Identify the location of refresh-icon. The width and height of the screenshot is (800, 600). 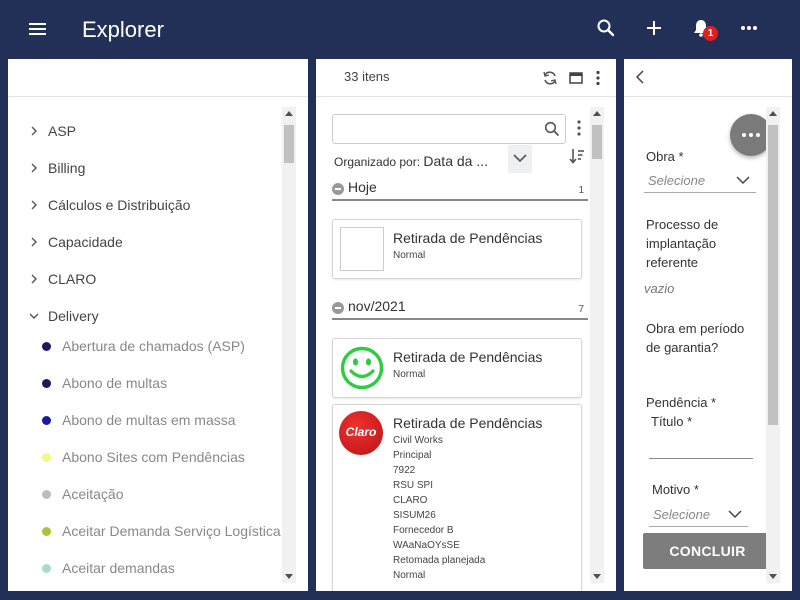
(550, 78).